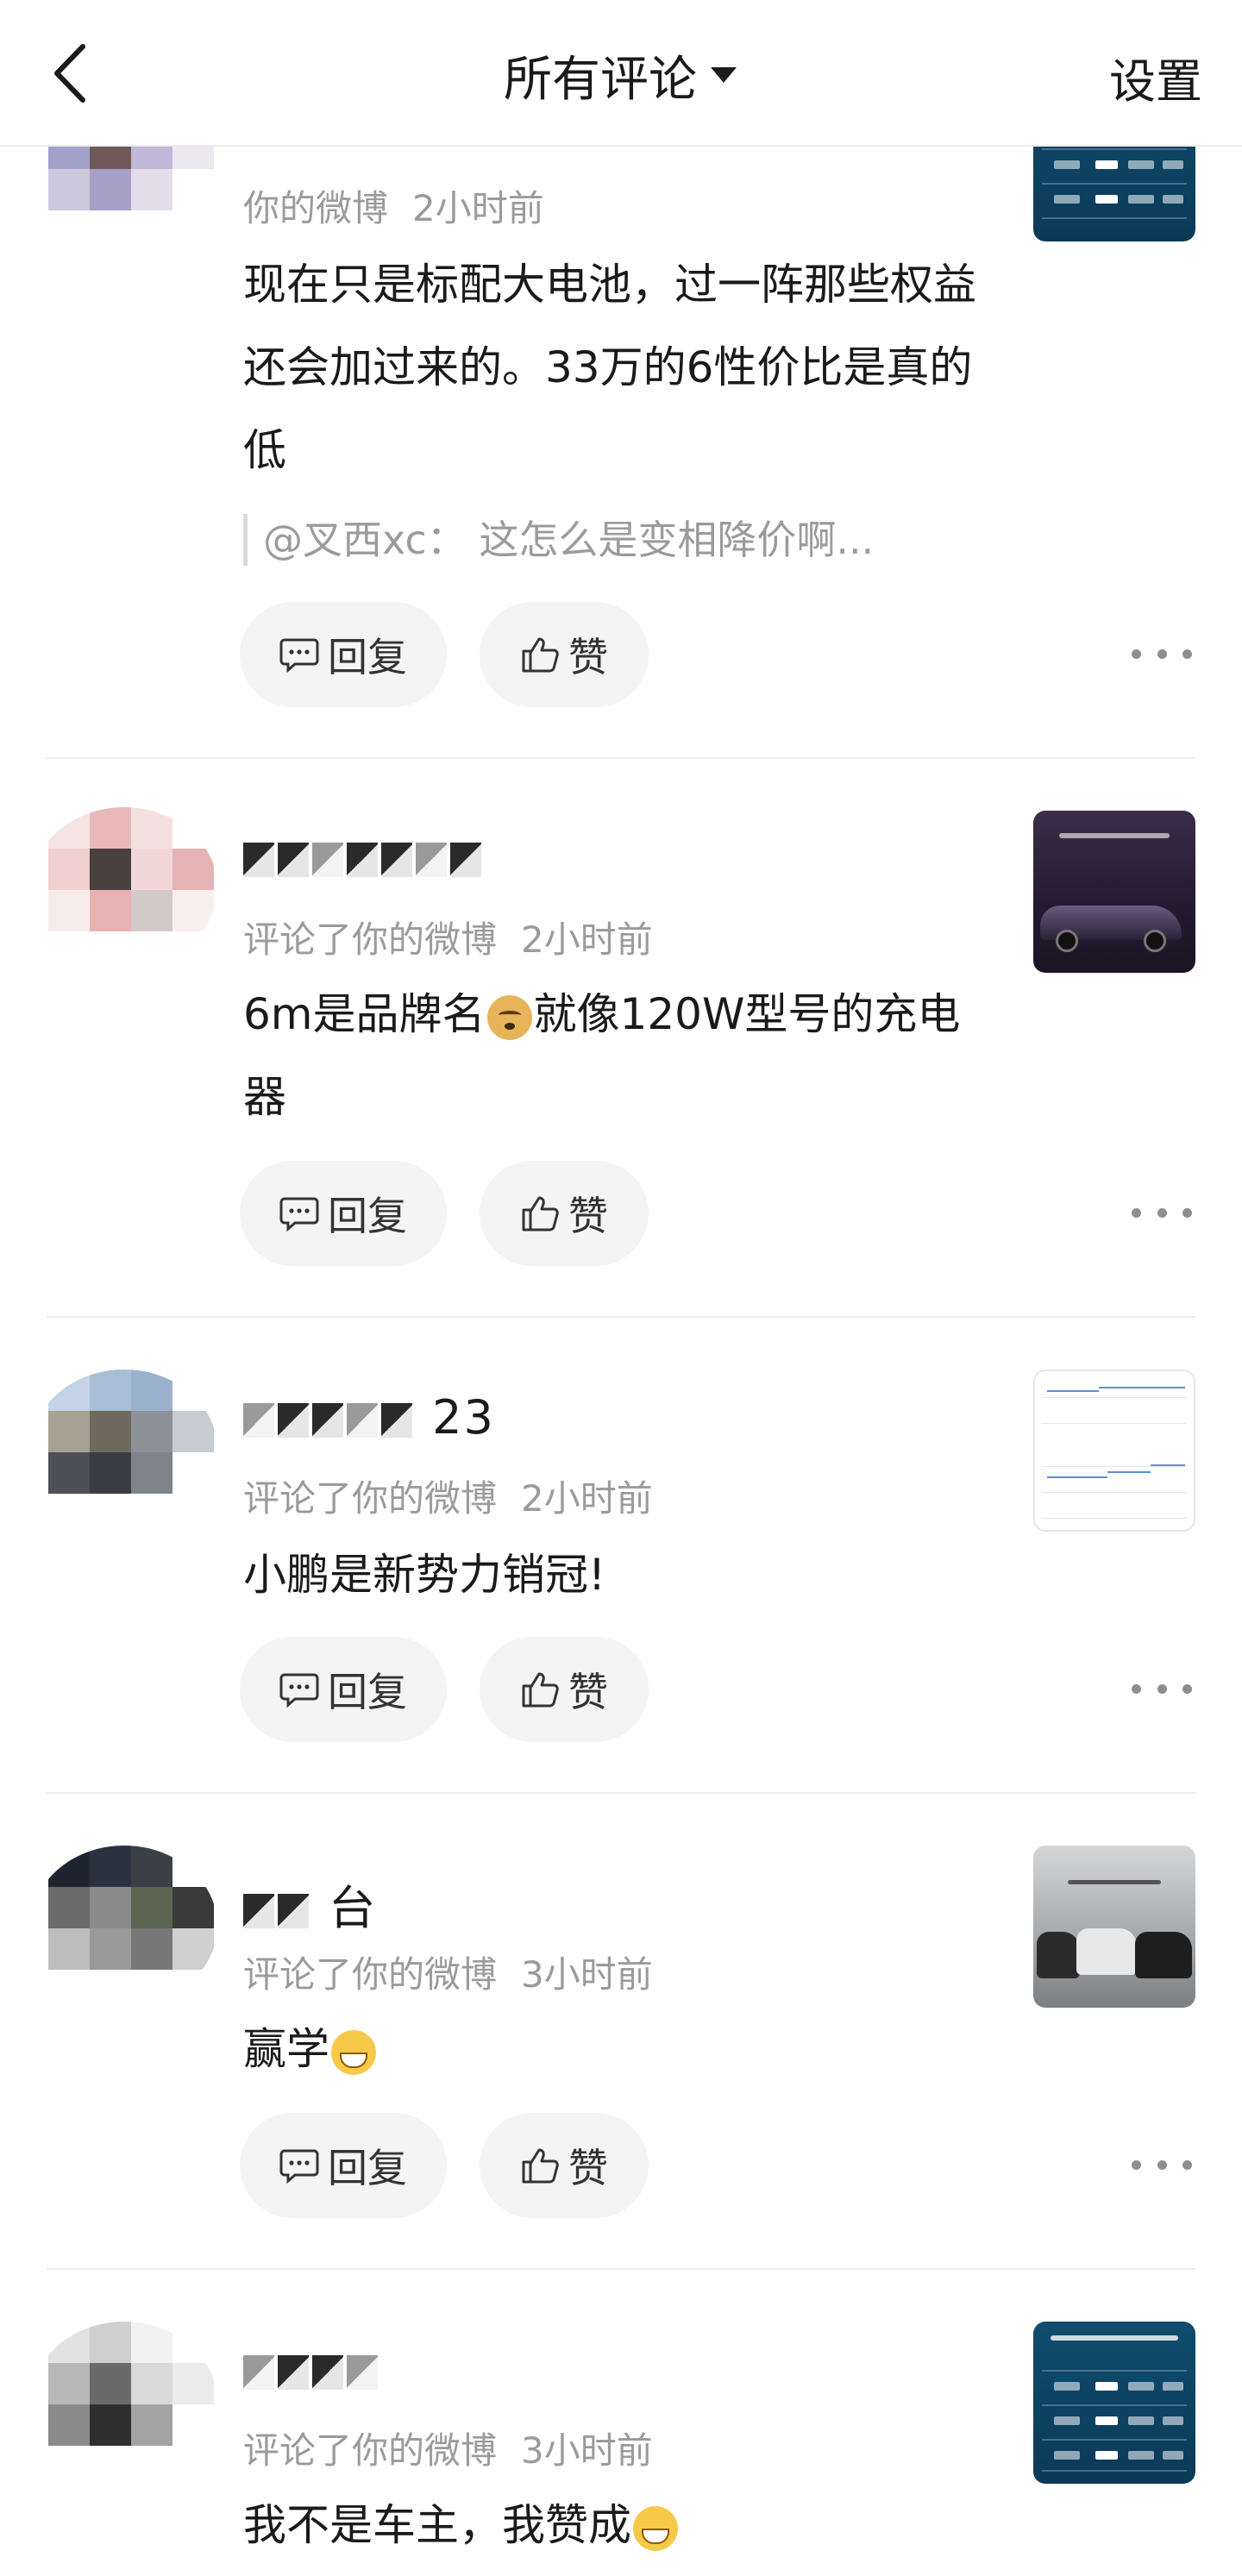 The image size is (1242, 2576). Describe the element at coordinates (602, 1055) in the screenshot. I see `comment-text: 6m是品牌名 就像120W型号的充电器` at that location.